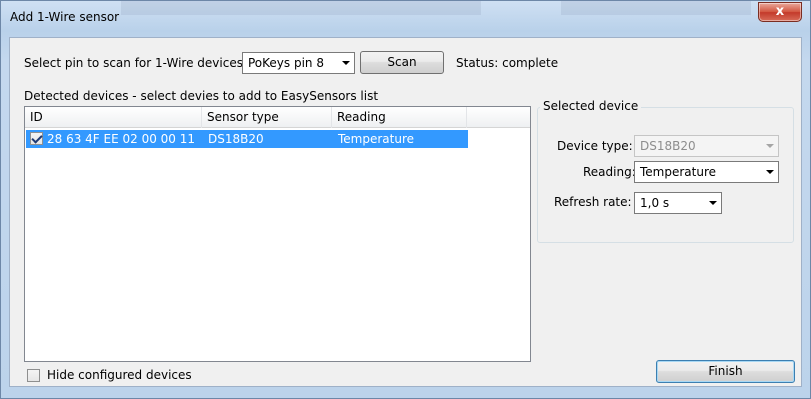 The width and height of the screenshot is (811, 399). Describe the element at coordinates (405, 16) in the screenshot. I see `title-bar: Add 1-Wire sensor x` at that location.